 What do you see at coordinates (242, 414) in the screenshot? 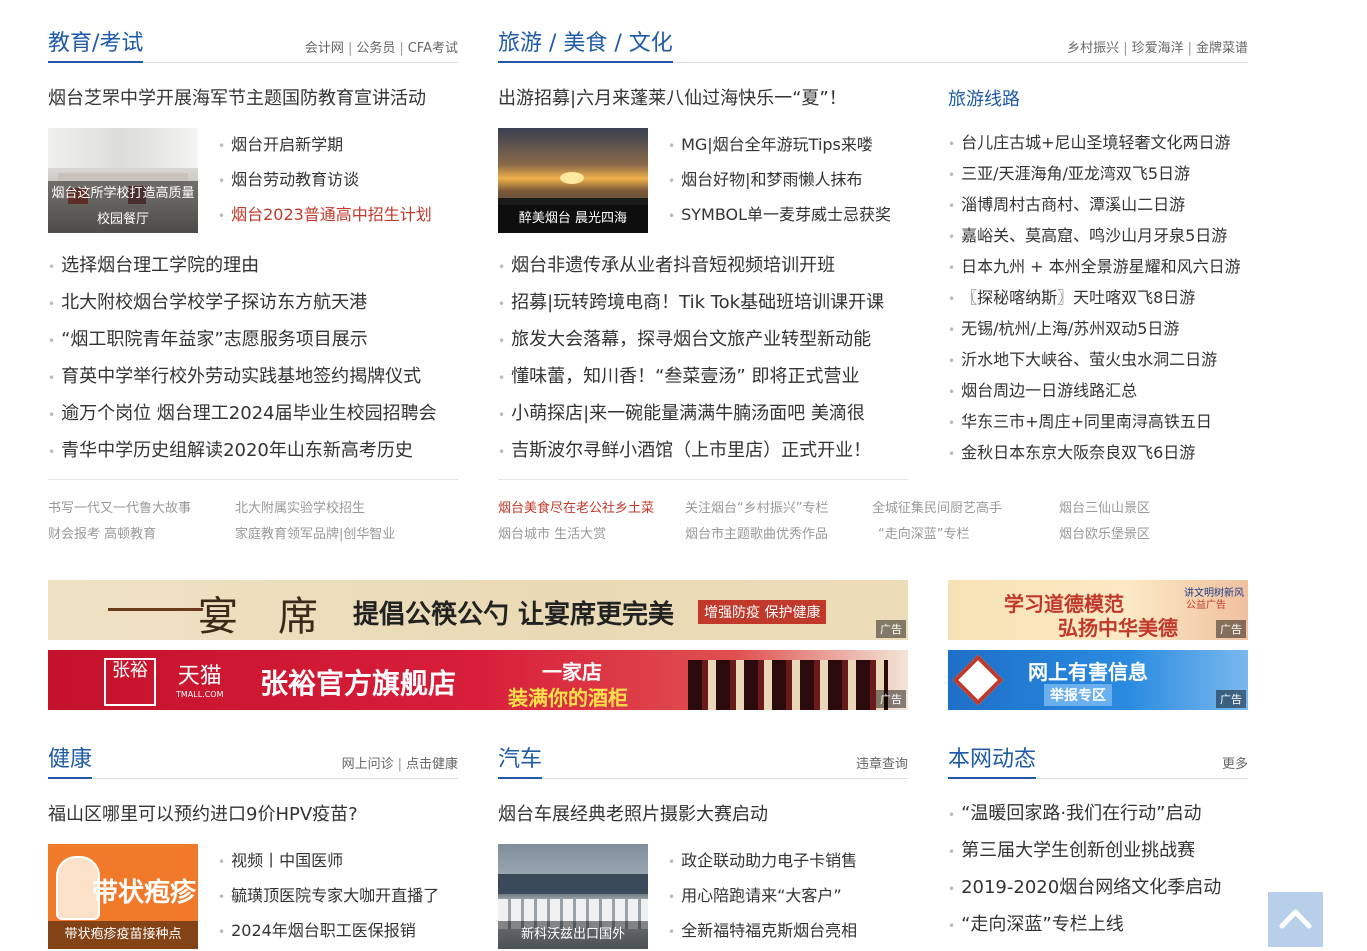
I see `list-item: 逾万个岗位 烟台理工2024届毕业生校园招聘会` at bounding box center [242, 414].